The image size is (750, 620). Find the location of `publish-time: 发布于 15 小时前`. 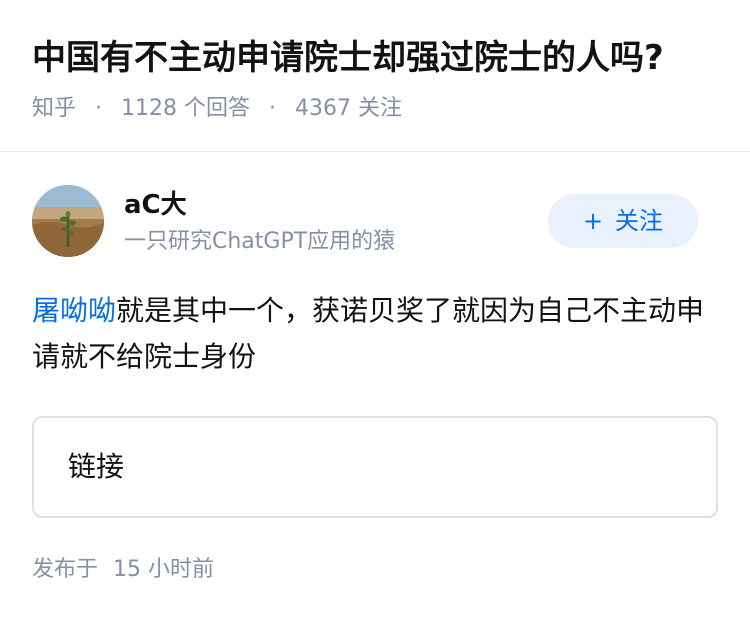

publish-time: 发布于 15 小时前 is located at coordinates (123, 570).